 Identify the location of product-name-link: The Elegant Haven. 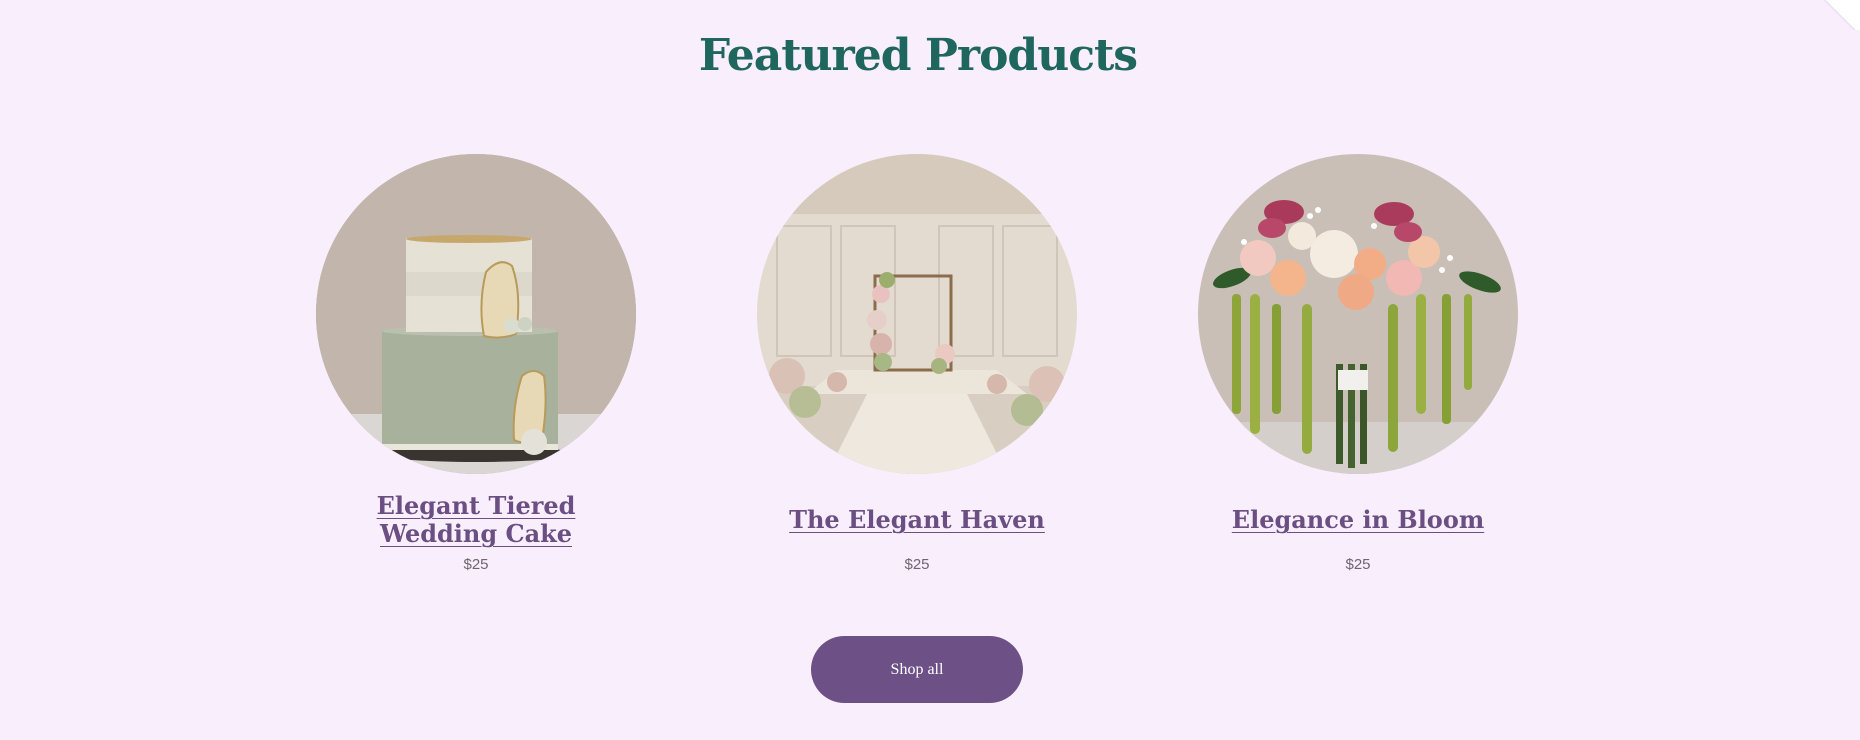
(917, 520).